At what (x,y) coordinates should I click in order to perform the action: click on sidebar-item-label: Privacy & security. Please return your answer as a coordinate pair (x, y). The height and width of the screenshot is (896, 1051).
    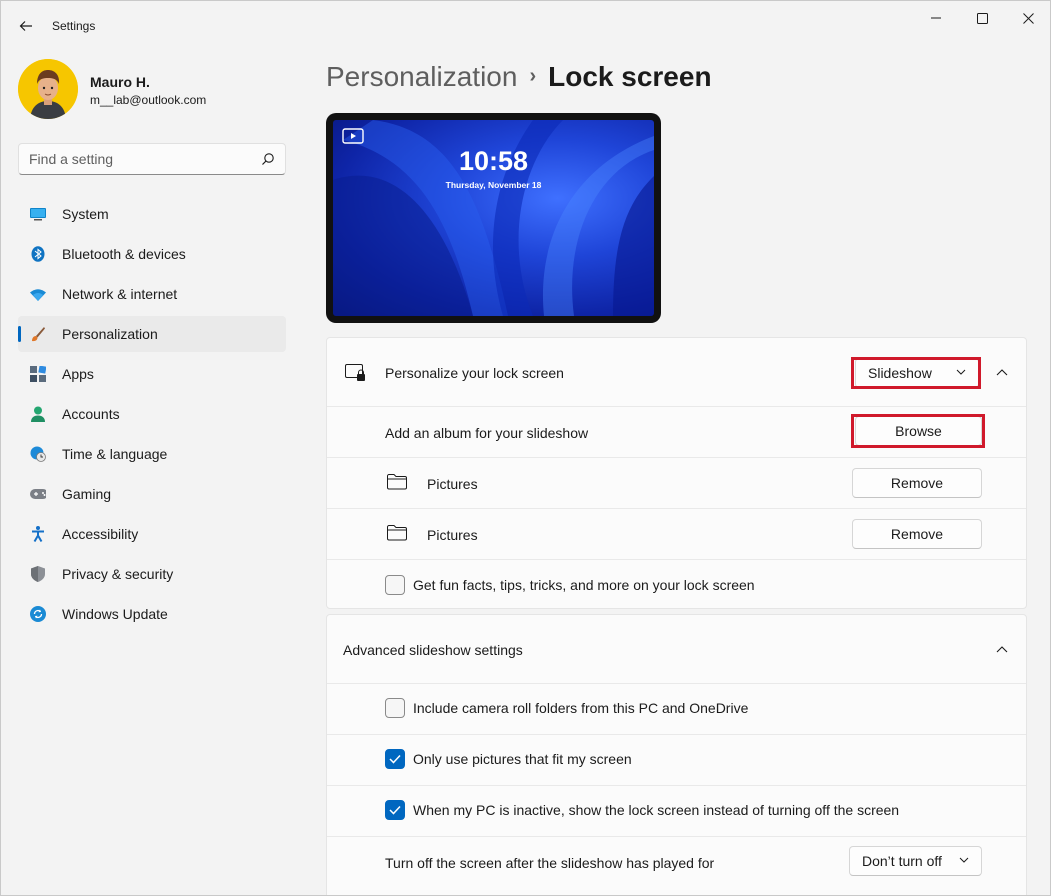
    Looking at the image, I should click on (118, 574).